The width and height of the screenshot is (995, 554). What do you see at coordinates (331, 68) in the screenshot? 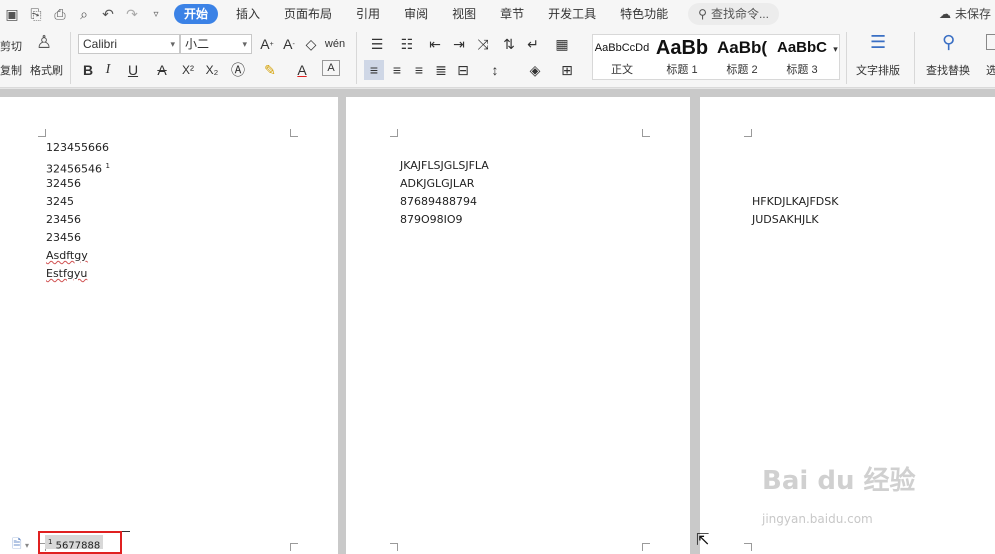
I see `char-border-icon: A` at bounding box center [331, 68].